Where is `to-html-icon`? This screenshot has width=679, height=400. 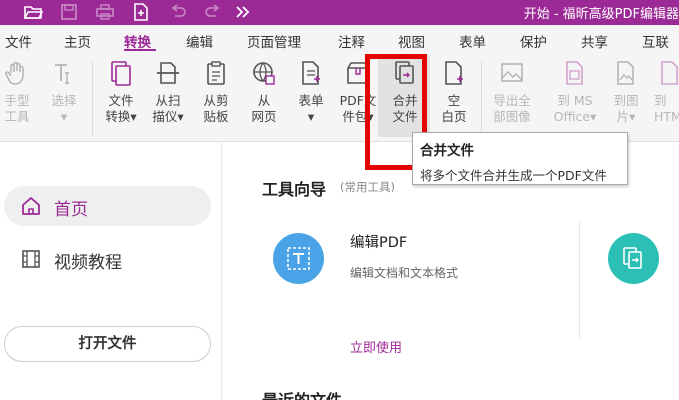
to-html-icon is located at coordinates (667, 73).